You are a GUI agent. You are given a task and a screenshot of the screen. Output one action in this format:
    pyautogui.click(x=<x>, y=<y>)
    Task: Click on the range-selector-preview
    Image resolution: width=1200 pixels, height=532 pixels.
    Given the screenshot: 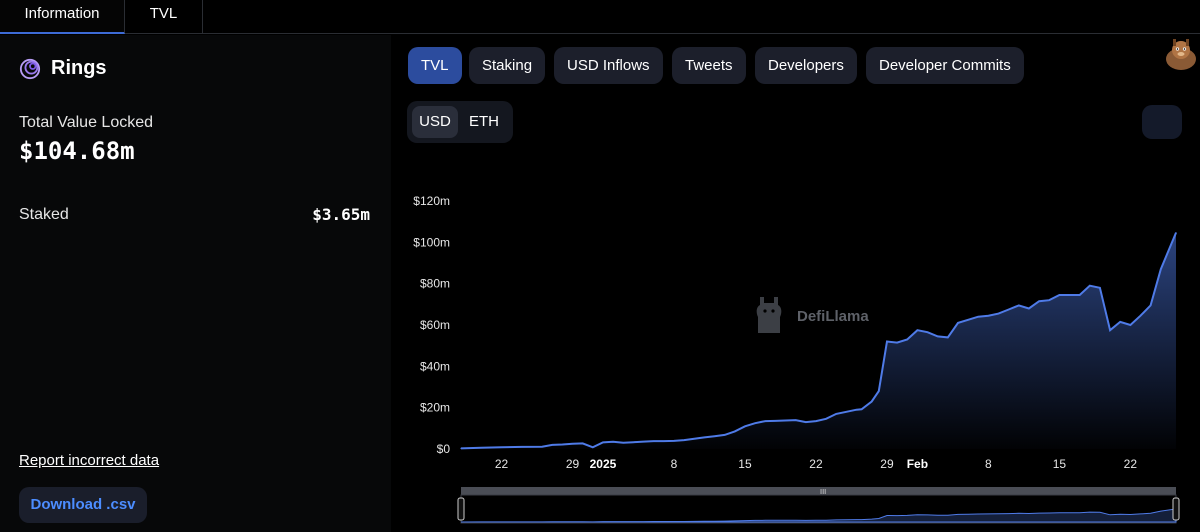 What is the action you would take?
    pyautogui.click(x=818, y=515)
    